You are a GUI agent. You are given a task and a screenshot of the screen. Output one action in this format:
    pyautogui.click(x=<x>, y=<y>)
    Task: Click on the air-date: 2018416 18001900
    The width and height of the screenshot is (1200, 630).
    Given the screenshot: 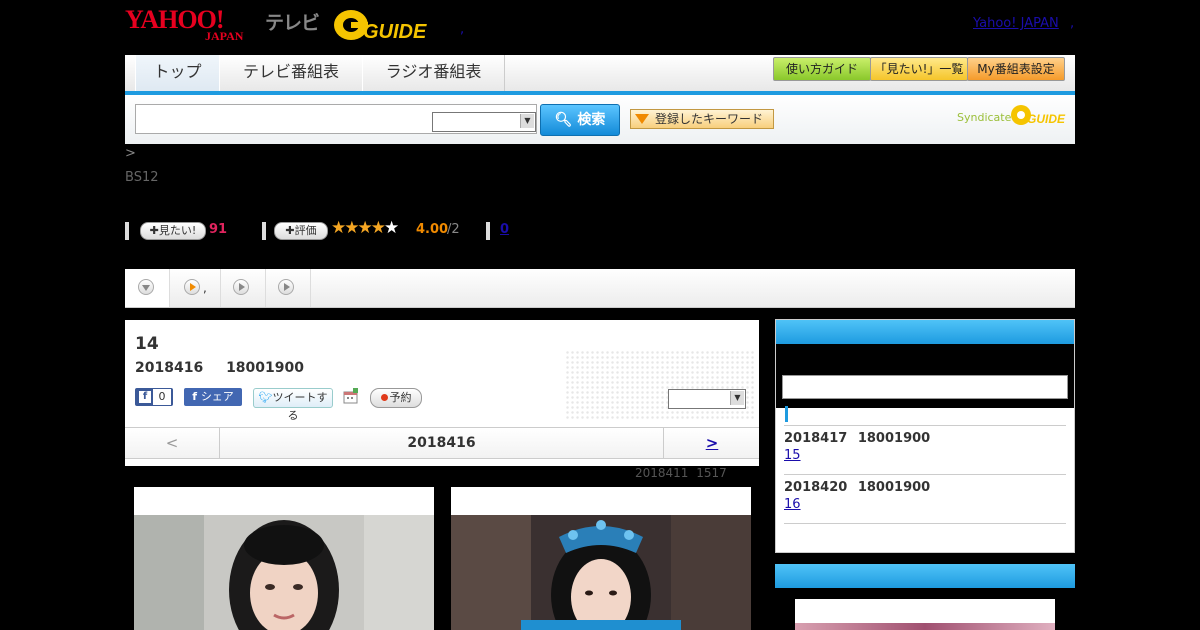 What is the action you would take?
    pyautogui.click(x=219, y=368)
    